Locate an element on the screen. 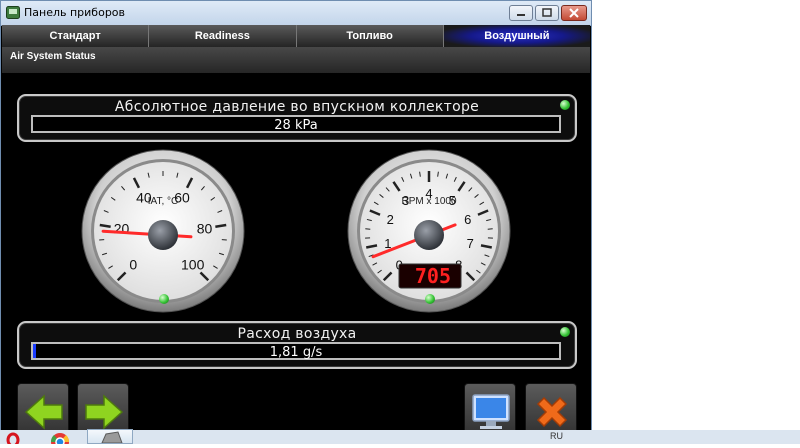 The width and height of the screenshot is (800, 448). section-title: Air System Status is located at coordinates (53, 56).